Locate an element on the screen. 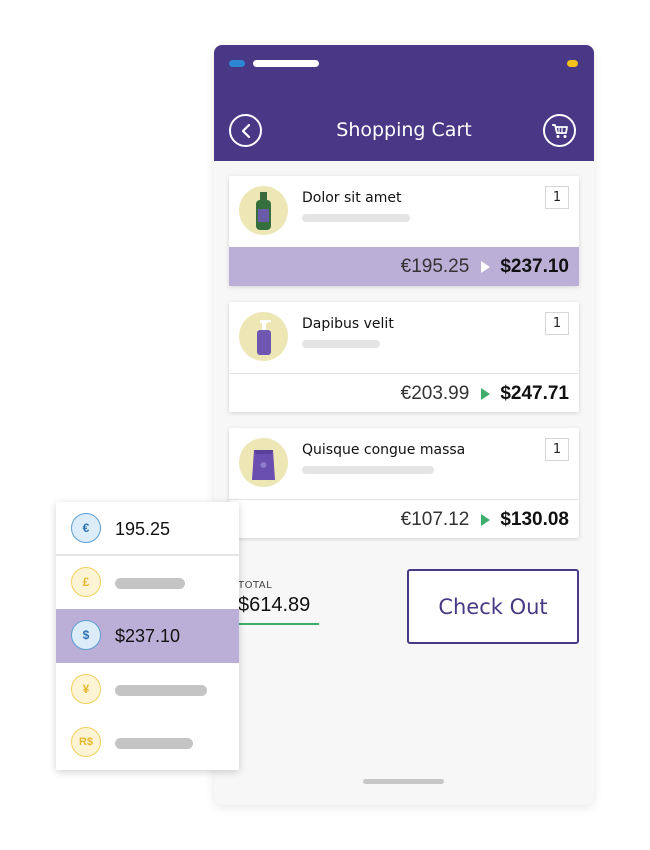  cart-item: Dapibus velit 1 €203.99 $247.71 is located at coordinates (404, 357).